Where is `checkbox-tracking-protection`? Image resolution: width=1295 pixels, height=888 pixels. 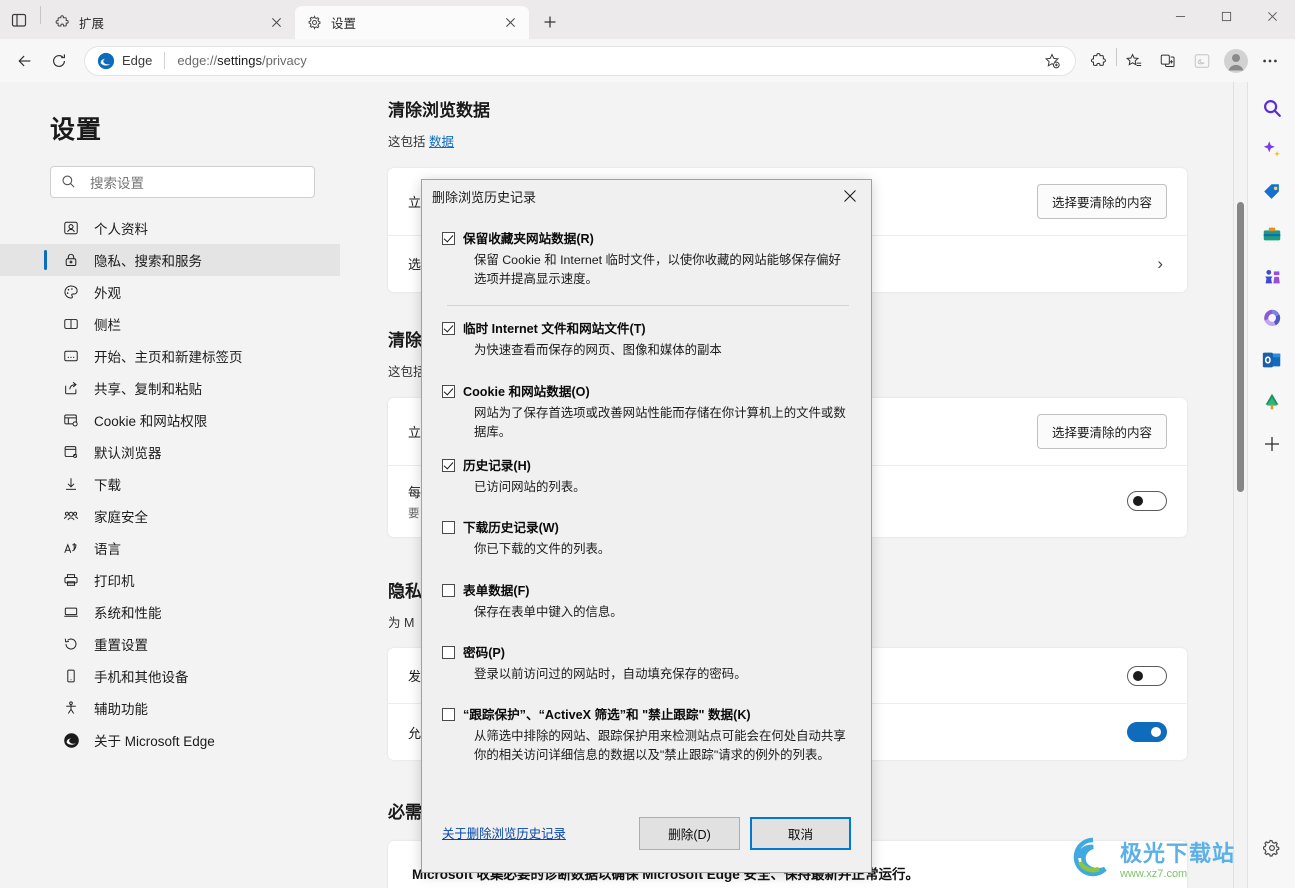
checkbox-tracking-protection is located at coordinates (448, 714).